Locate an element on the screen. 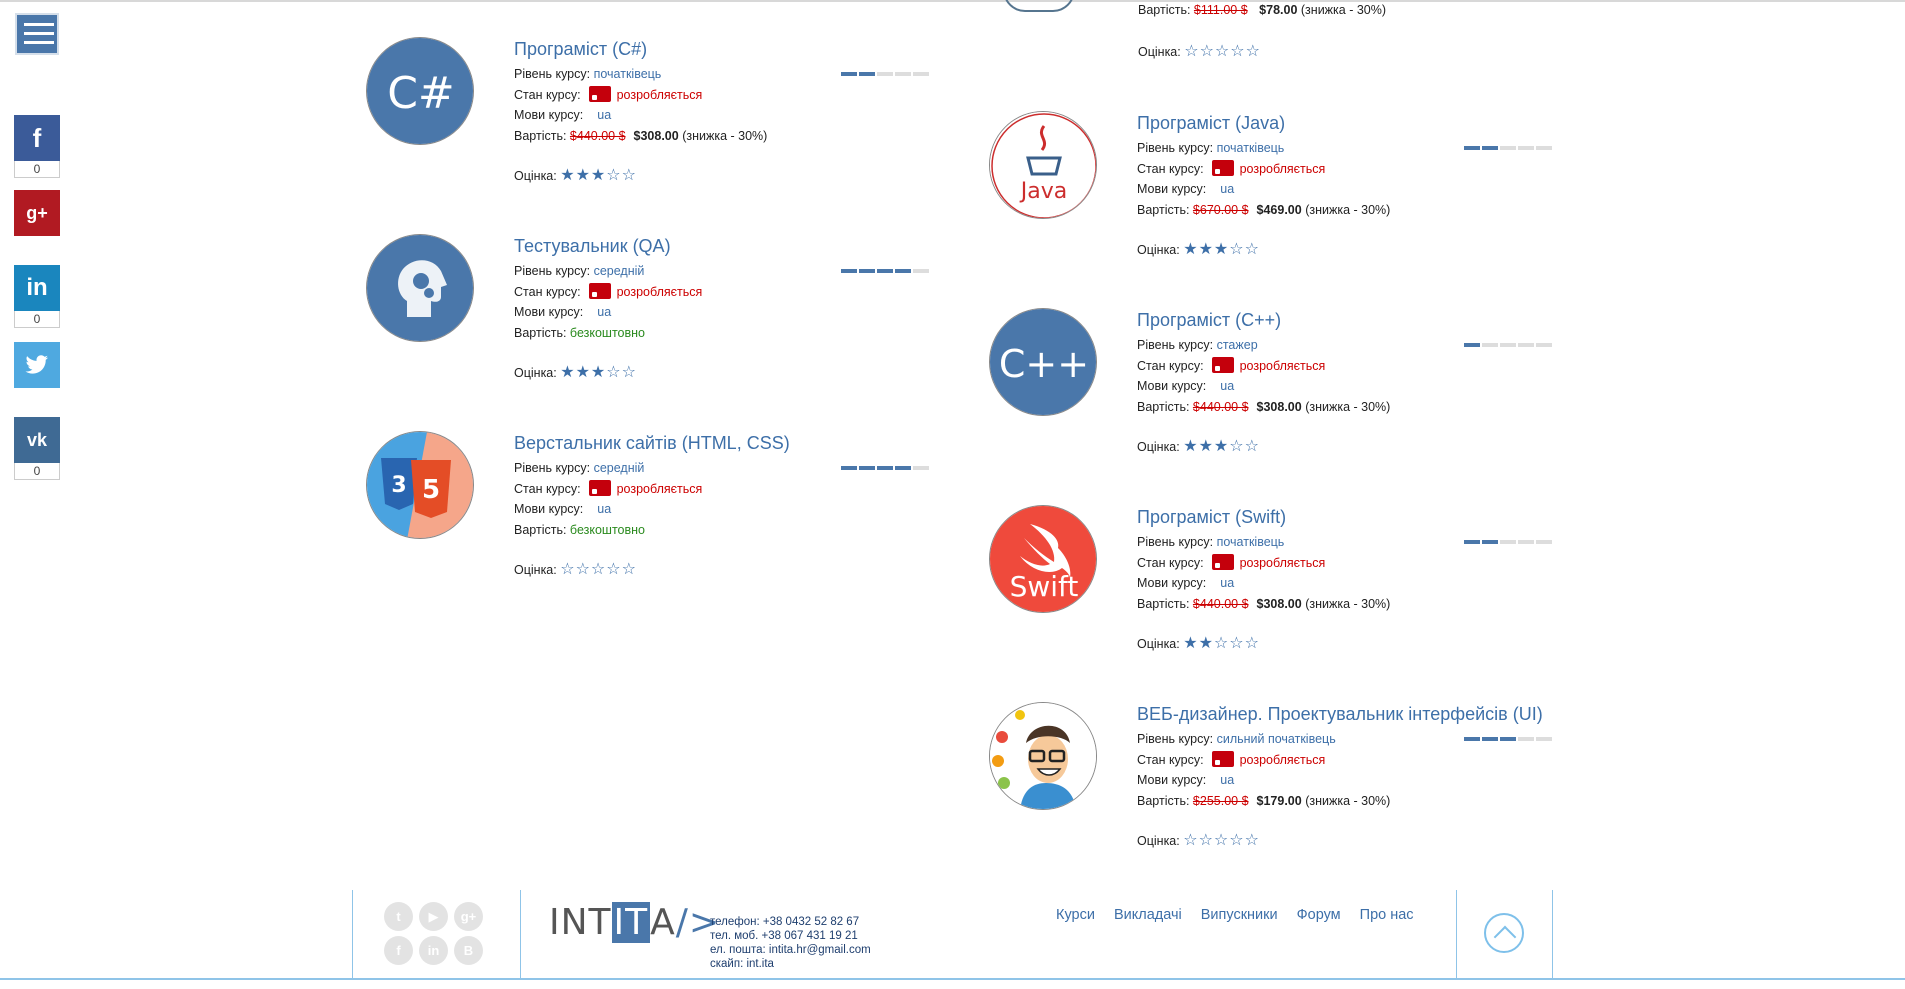 The image size is (1905, 989). intita-logo: INTITA/> is located at coordinates (634, 922).